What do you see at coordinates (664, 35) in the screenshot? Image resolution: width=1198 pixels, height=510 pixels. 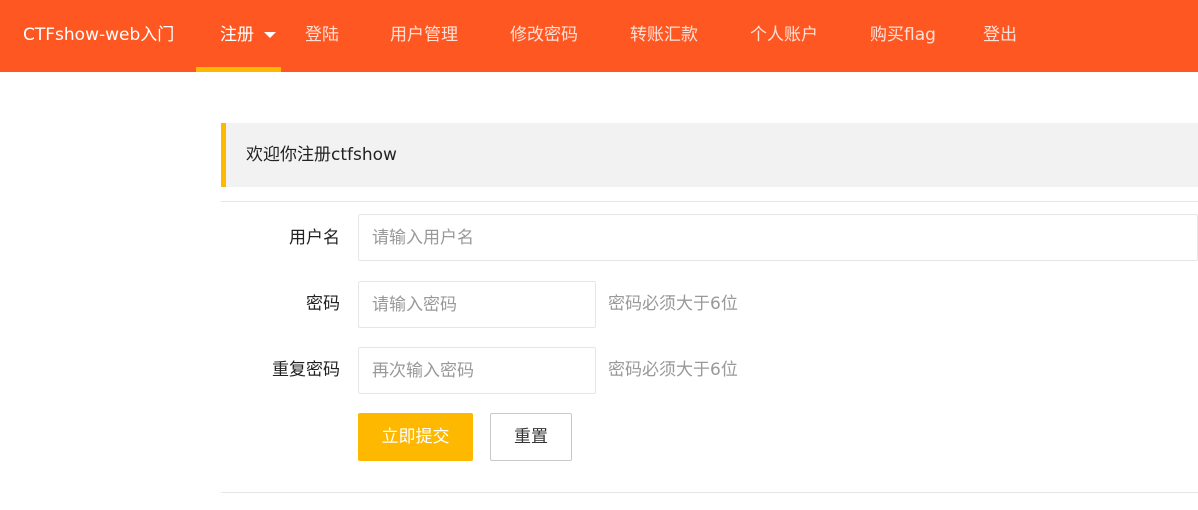 I see `nav-item-transfer: 转账汇款` at bounding box center [664, 35].